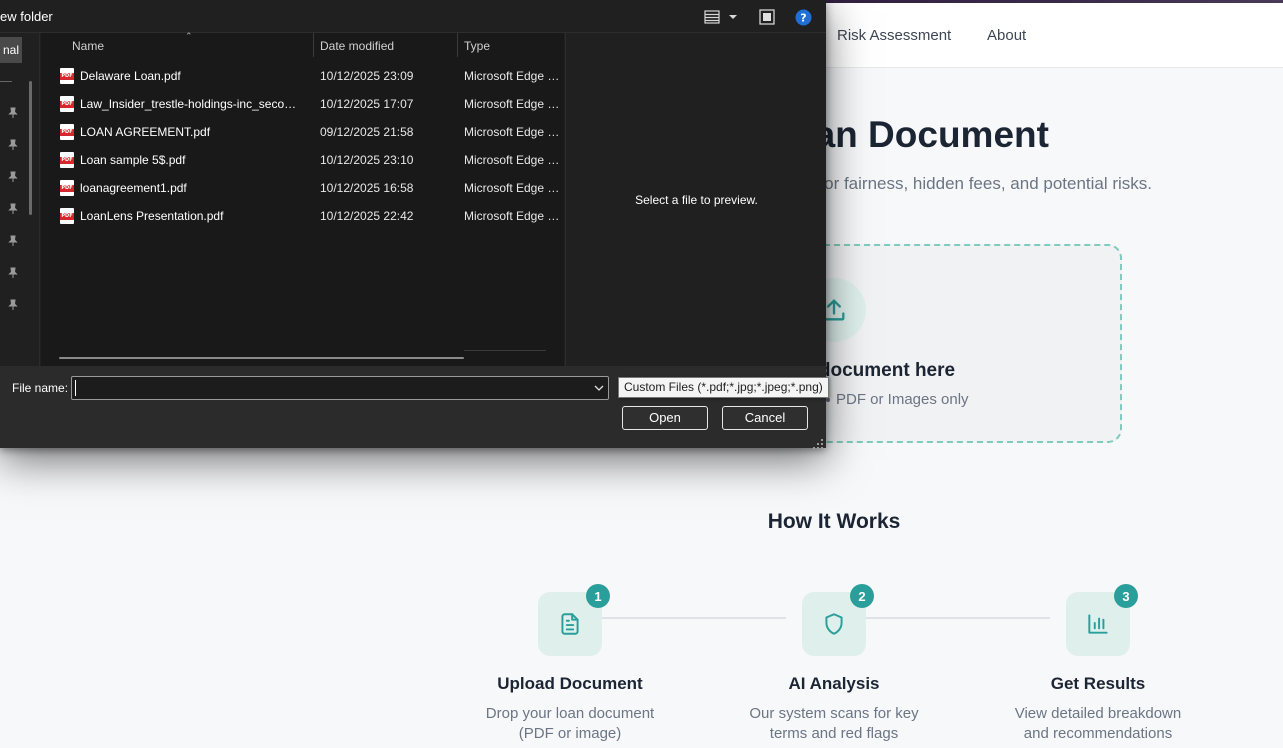 This screenshot has width=1283, height=748. What do you see at coordinates (902, 399) in the screenshot?
I see `dropzone-subtitle: PDF or Images only` at bounding box center [902, 399].